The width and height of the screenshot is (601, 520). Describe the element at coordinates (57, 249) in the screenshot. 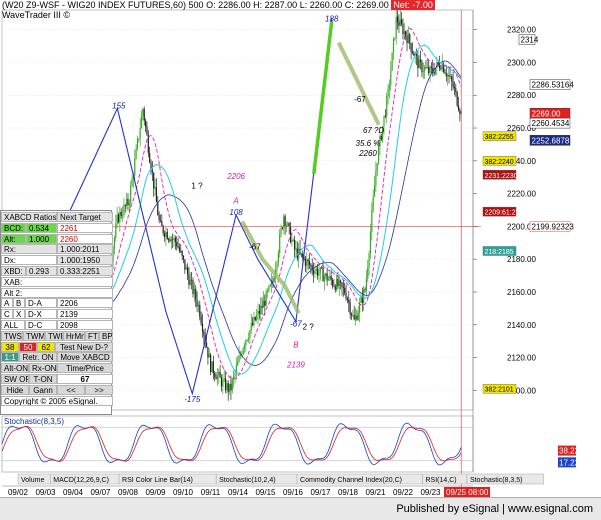

I see `panel-row: Rx: 1.000:2011` at that location.